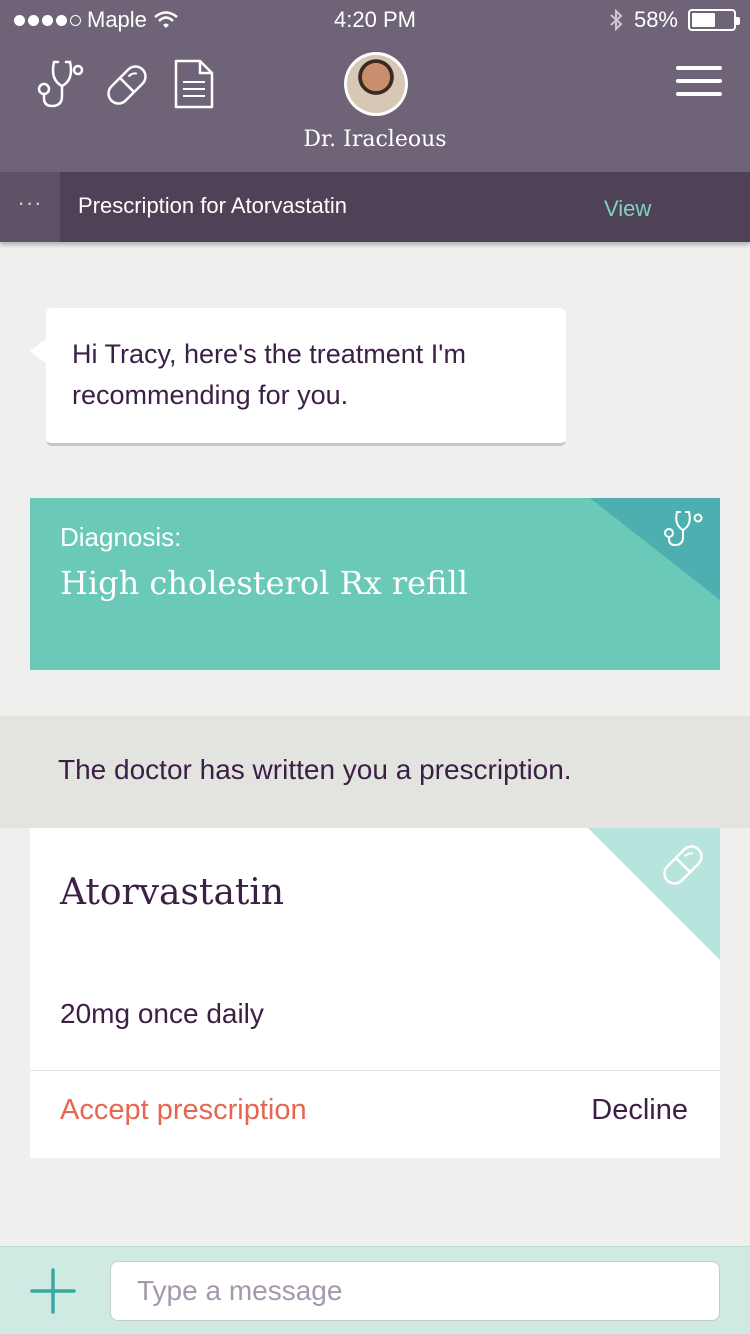 The image size is (750, 1334). I want to click on message-composer, so click(375, 1290).